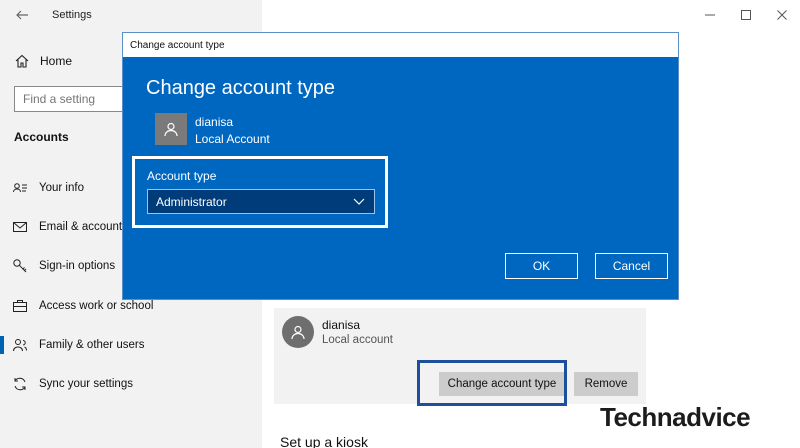  I want to click on key-icon, so click(20, 266).